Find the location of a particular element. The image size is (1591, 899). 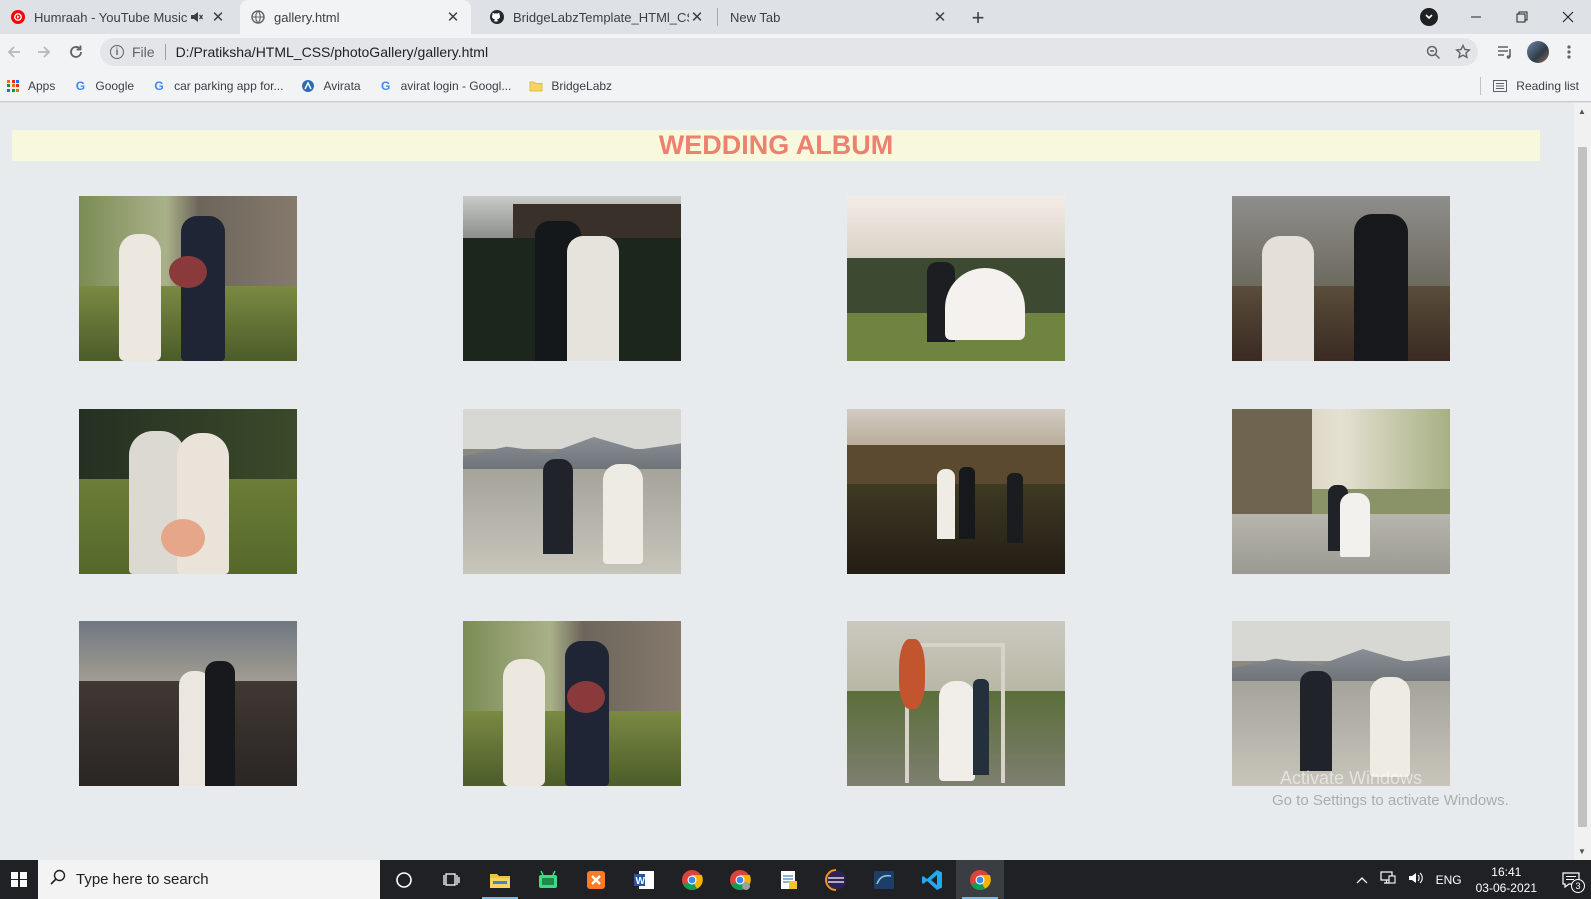

windows-logo-icon is located at coordinates (19, 879).